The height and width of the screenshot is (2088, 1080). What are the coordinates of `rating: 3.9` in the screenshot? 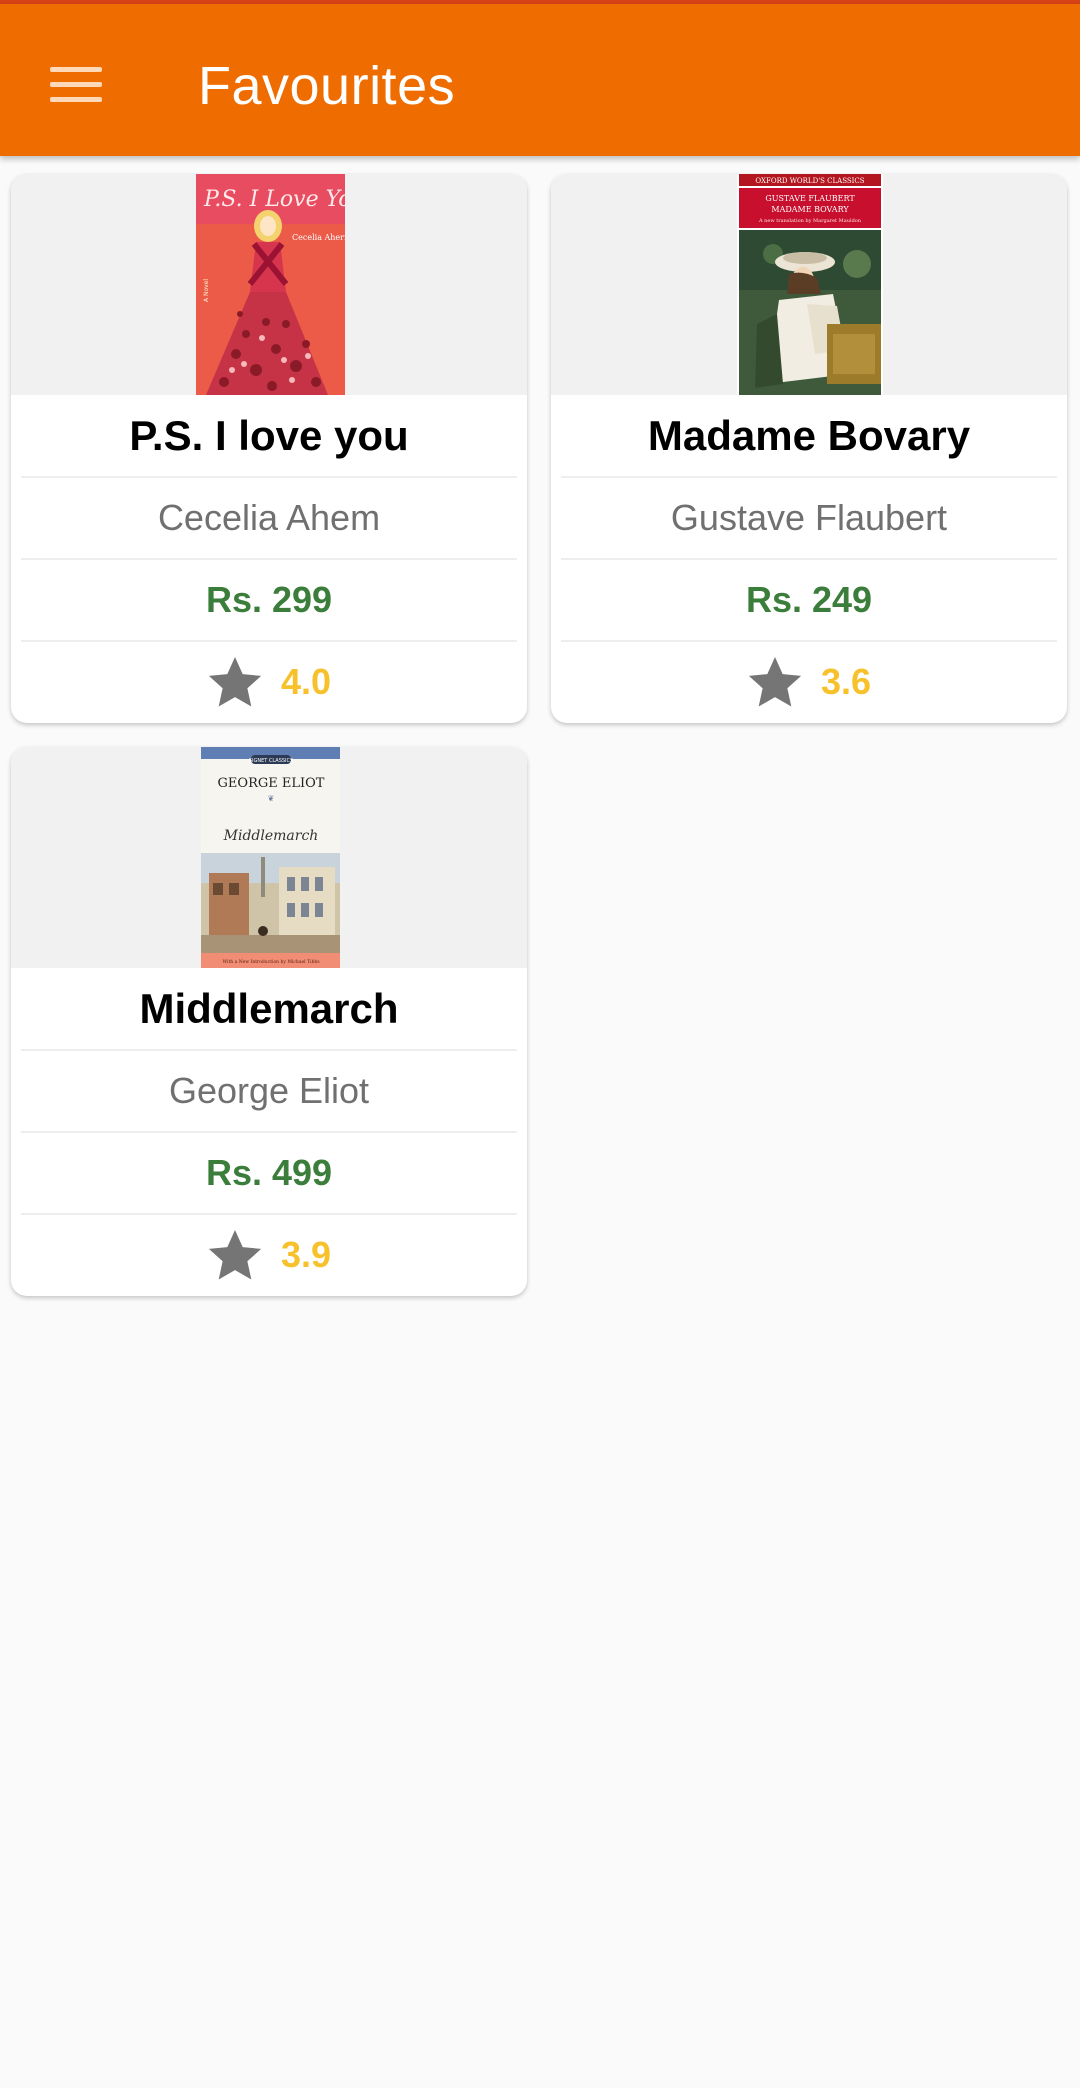 It's located at (269, 1255).